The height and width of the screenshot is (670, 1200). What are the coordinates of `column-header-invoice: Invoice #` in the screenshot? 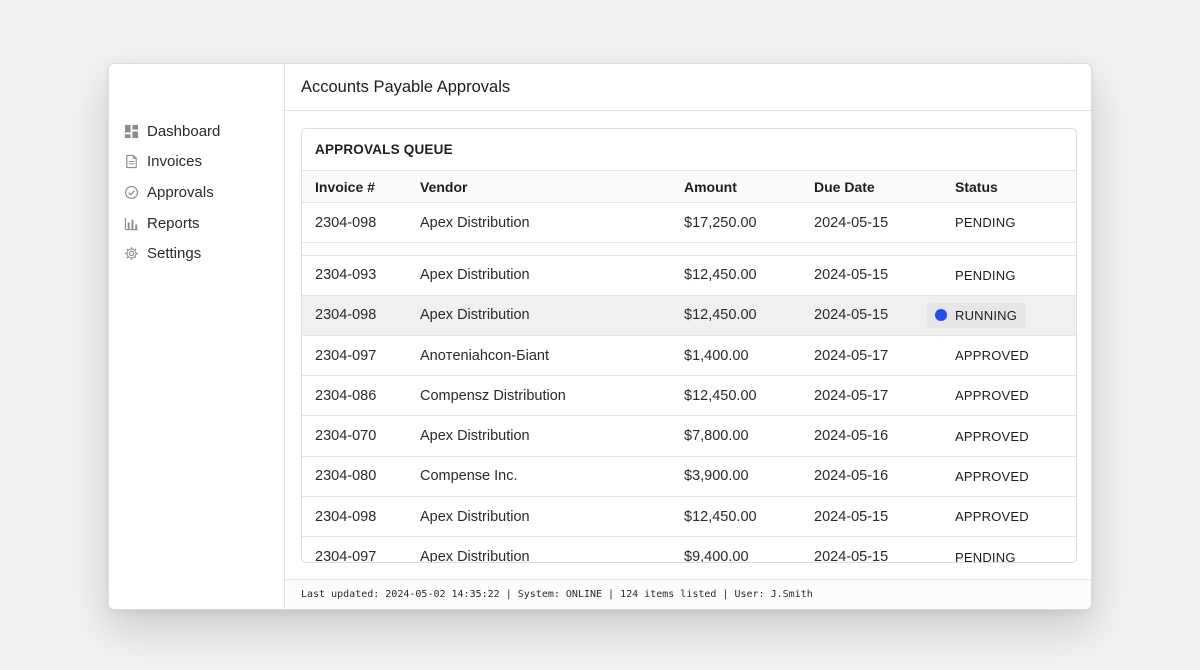 It's located at (361, 187).